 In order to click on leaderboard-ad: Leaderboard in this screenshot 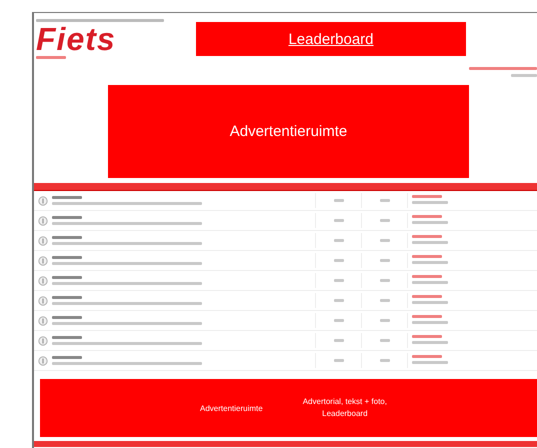, I will do `click(331, 39)`.